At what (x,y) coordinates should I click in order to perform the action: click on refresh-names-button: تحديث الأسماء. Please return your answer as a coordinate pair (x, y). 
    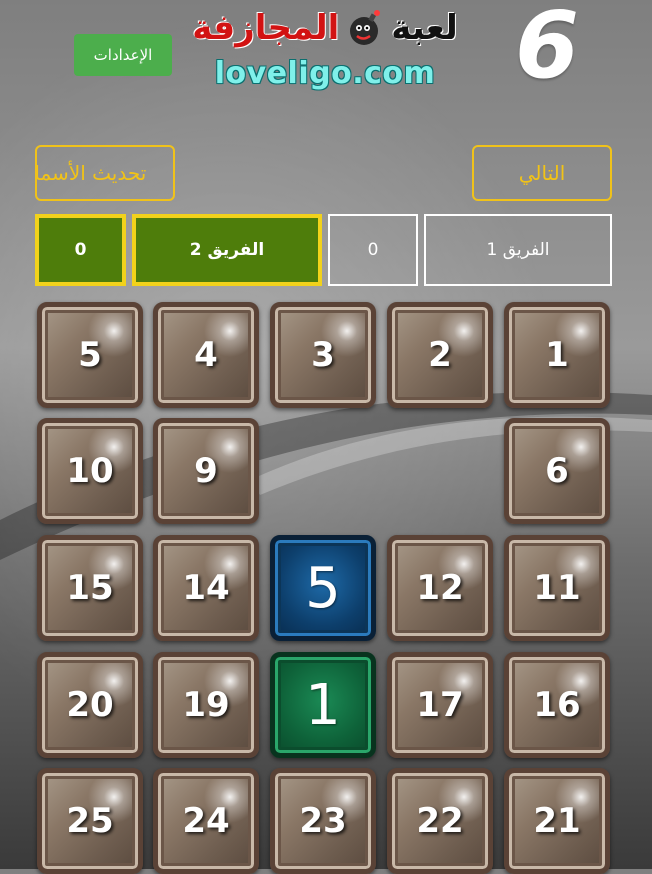
    Looking at the image, I should click on (105, 173).